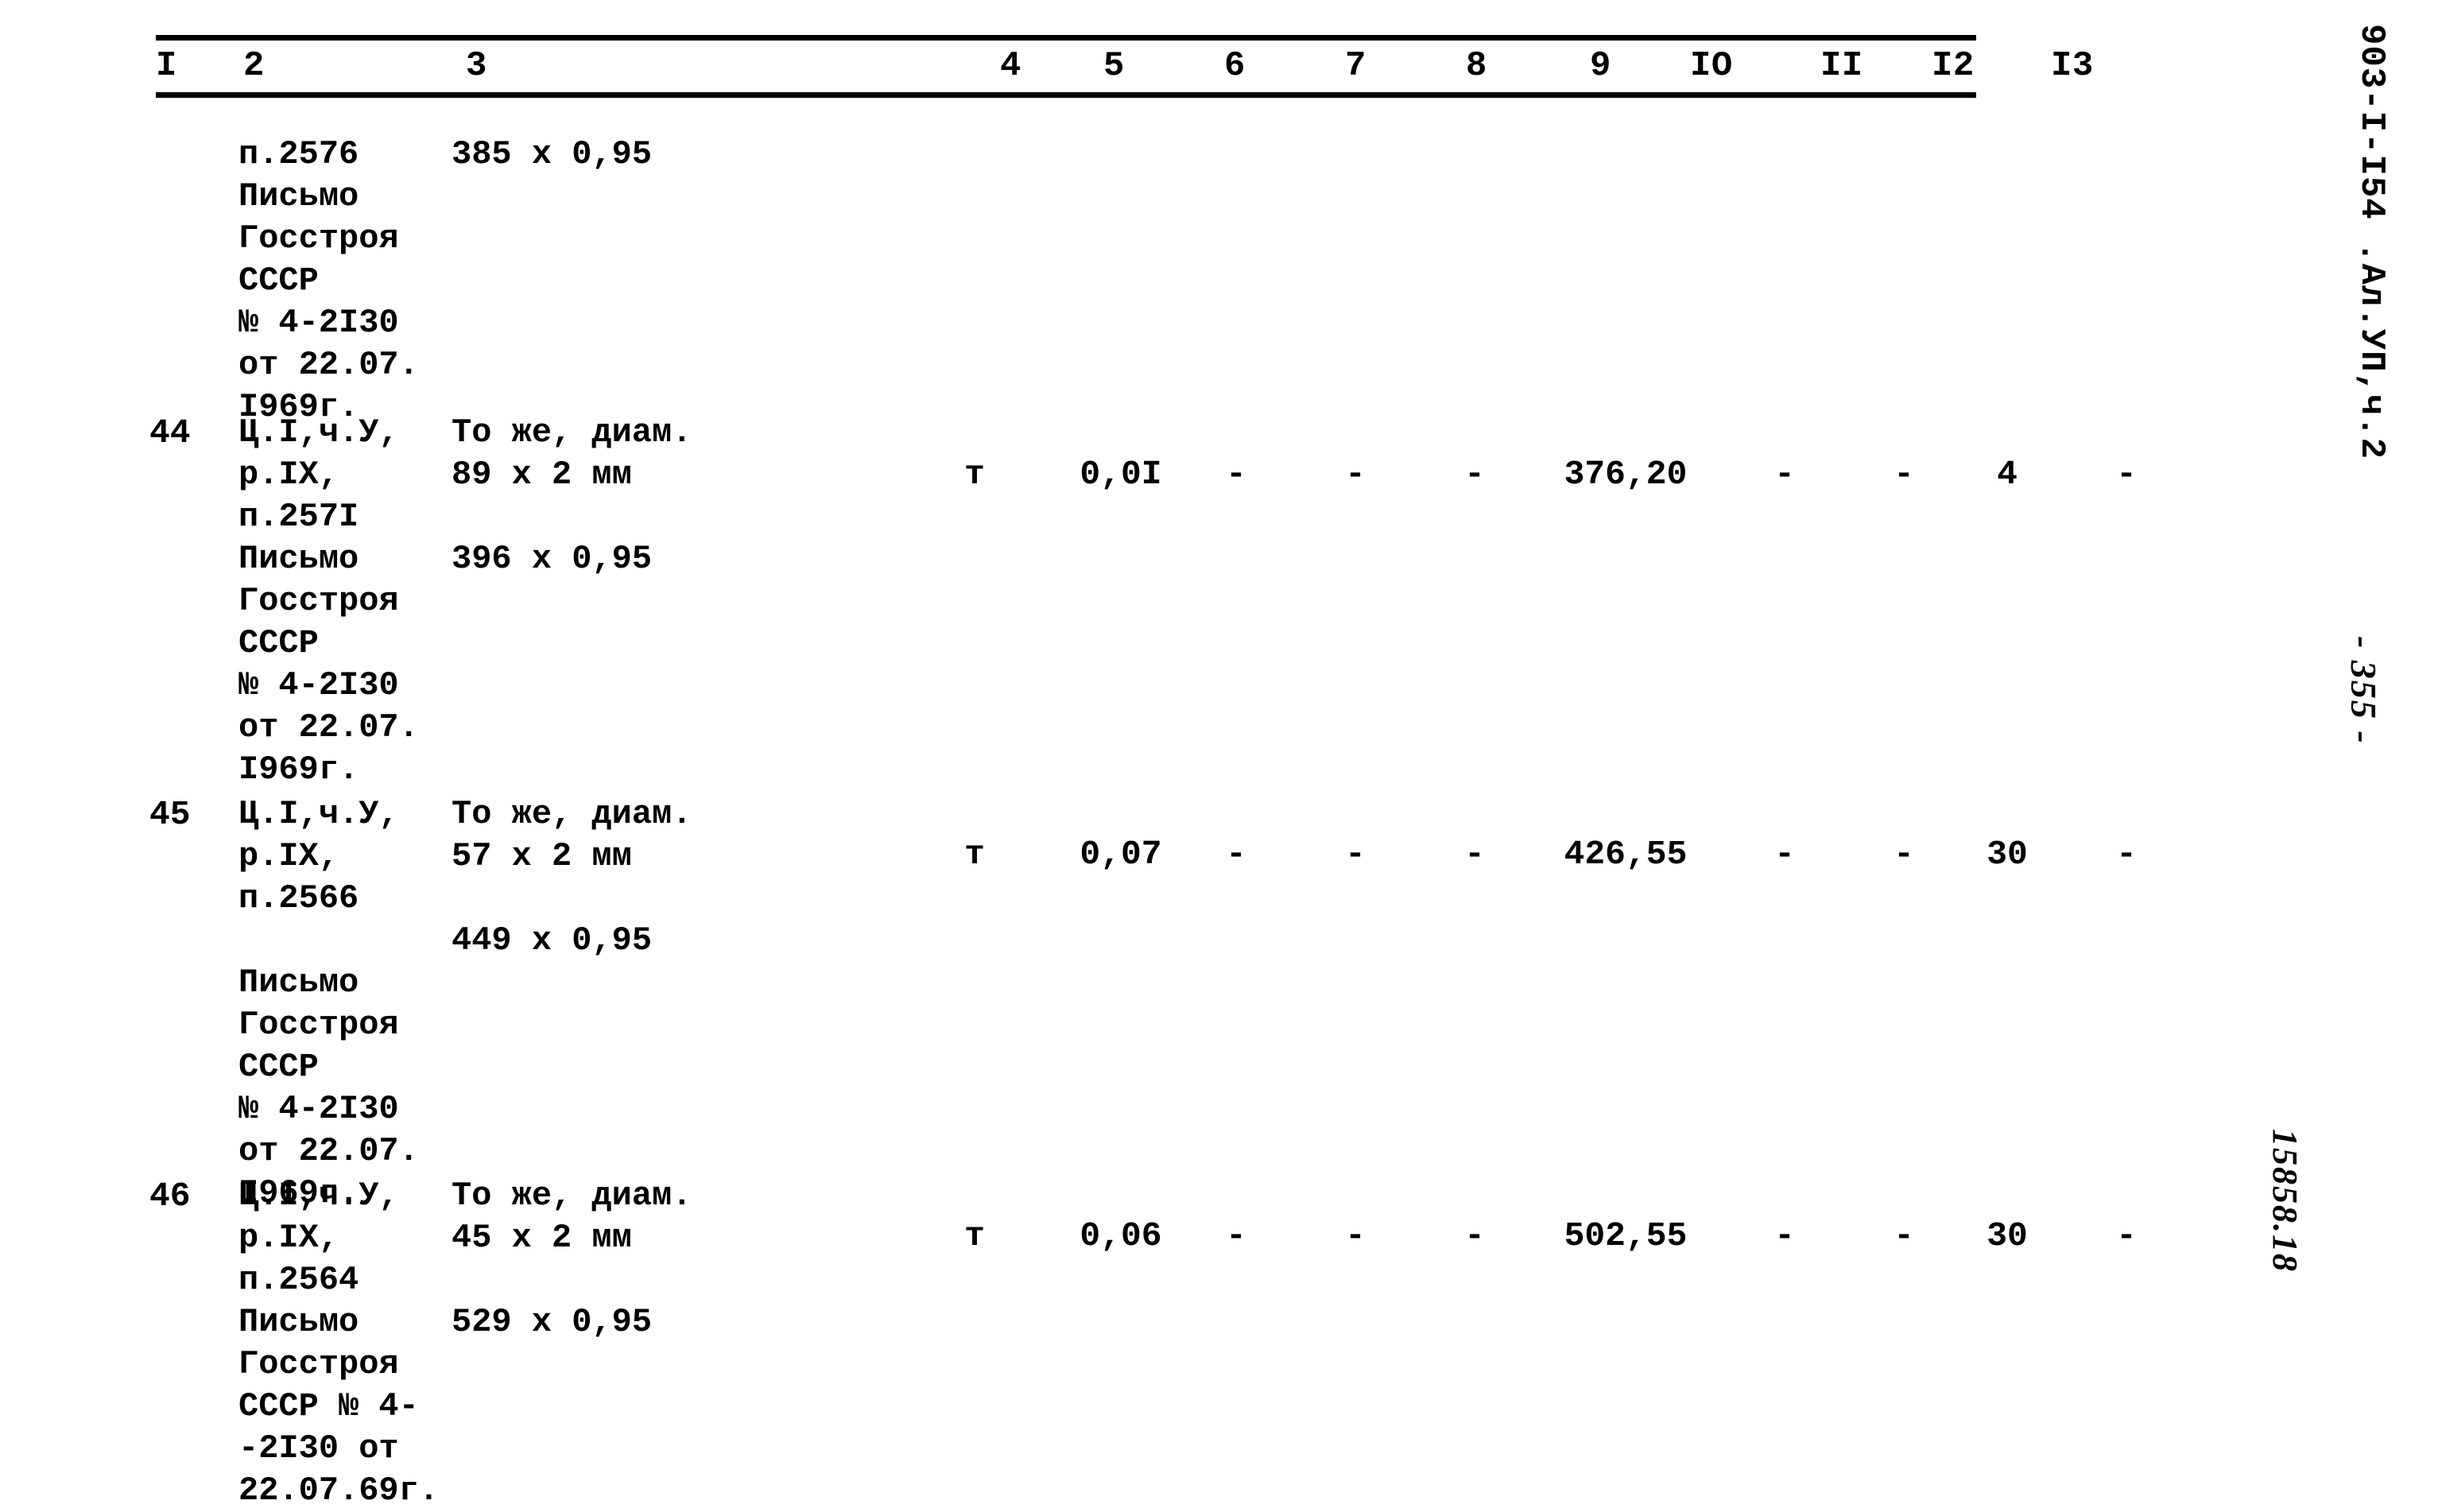  What do you see at coordinates (1626, 854) in the screenshot?
I see `cell-price: 426,55` at bounding box center [1626, 854].